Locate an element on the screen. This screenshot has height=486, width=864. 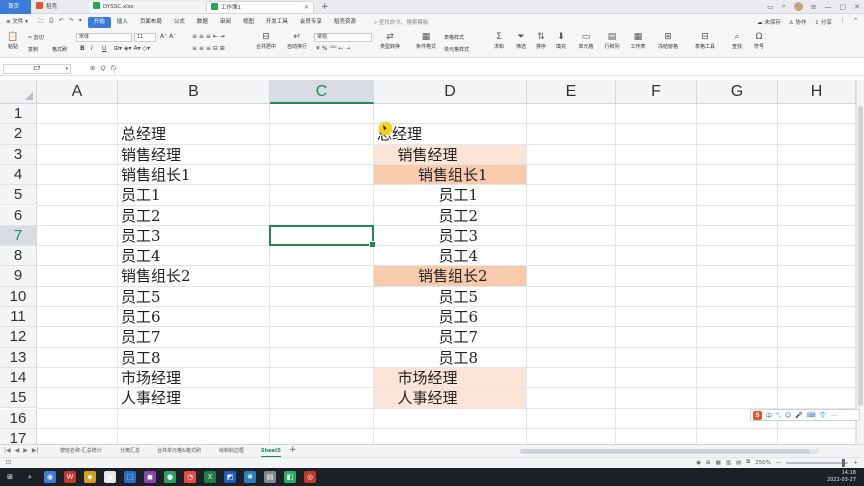
menu-developer: 开发工具 is located at coordinates (277, 22).